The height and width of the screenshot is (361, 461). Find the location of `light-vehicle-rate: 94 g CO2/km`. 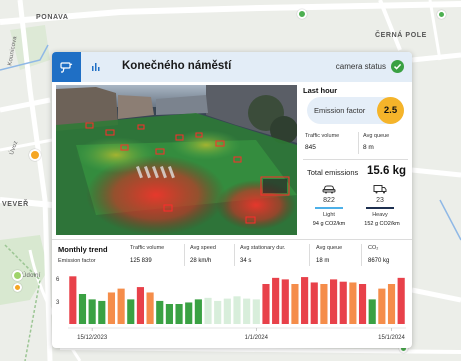

light-vehicle-rate: 94 g CO2/km is located at coordinates (329, 224).